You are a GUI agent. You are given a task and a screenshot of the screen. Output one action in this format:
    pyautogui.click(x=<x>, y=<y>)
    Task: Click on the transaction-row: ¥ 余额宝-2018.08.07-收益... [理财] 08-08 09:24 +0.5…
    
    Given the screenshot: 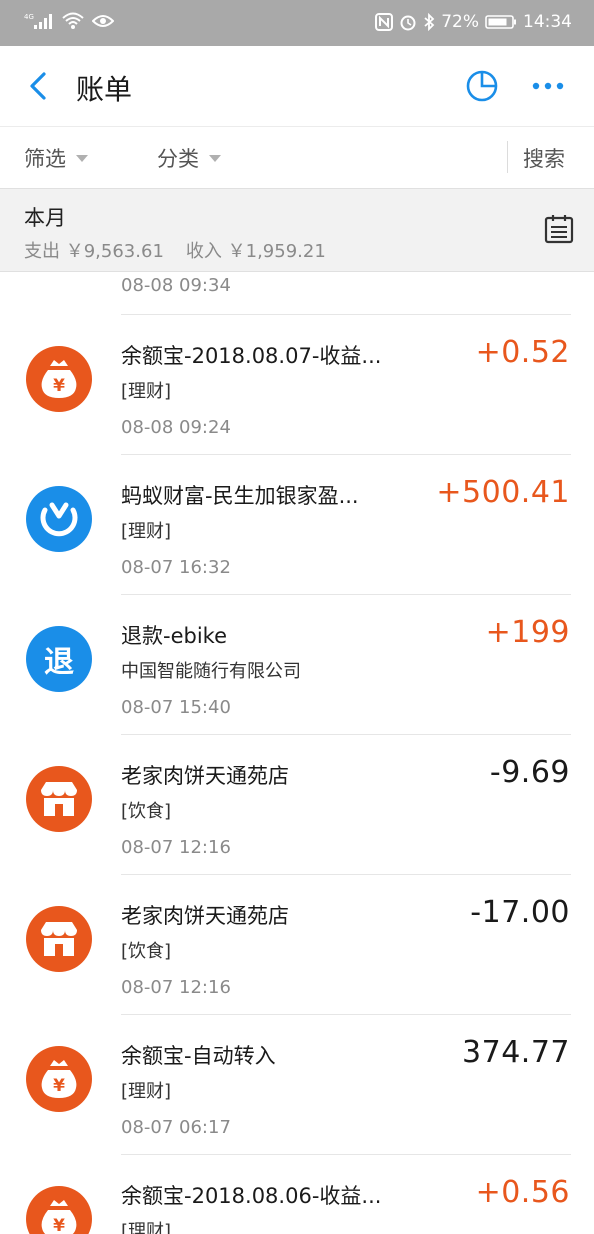 What is the action you would take?
    pyautogui.click(x=297, y=385)
    